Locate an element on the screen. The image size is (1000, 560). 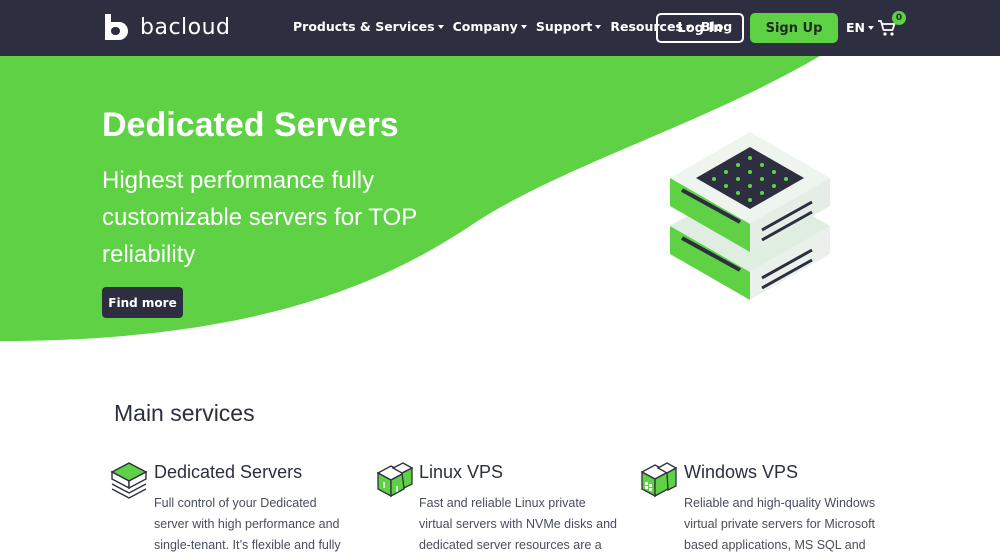
language-selector: EN is located at coordinates (860, 27).